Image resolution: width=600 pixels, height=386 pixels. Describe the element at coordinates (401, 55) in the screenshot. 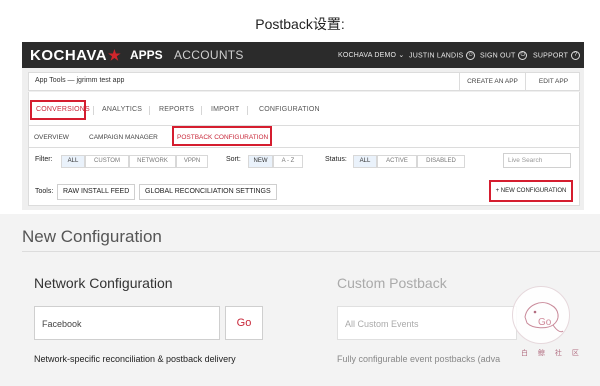

I see `chevron-down-icon: ⌄` at that location.